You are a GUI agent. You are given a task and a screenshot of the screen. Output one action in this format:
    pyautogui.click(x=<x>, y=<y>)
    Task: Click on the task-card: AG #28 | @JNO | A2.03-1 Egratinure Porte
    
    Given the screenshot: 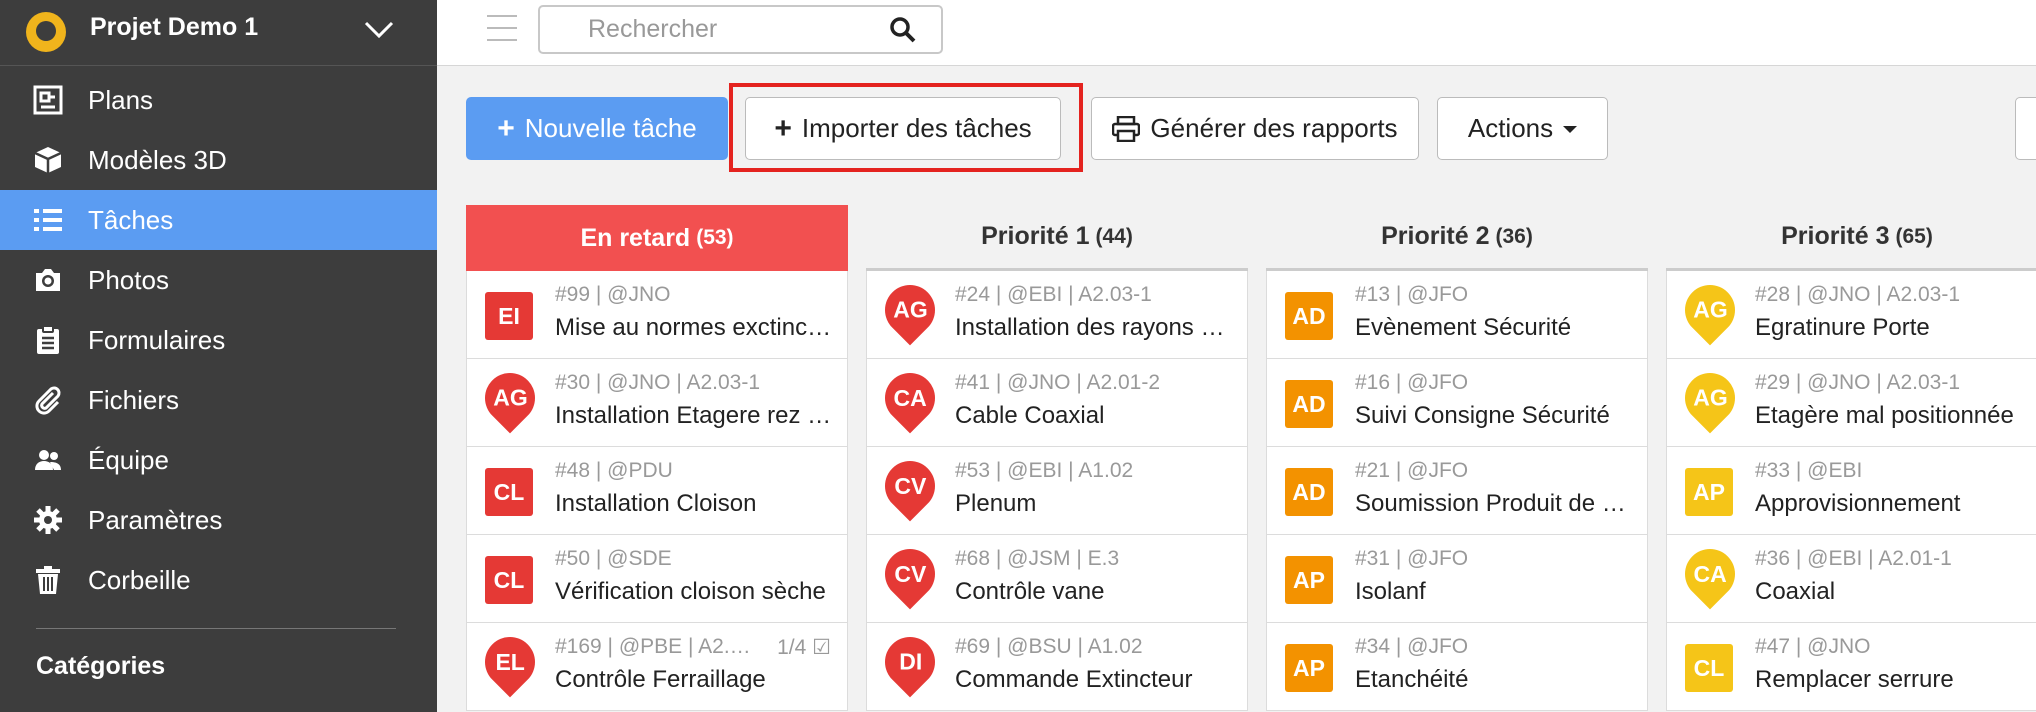 What is the action you would take?
    pyautogui.click(x=1851, y=315)
    